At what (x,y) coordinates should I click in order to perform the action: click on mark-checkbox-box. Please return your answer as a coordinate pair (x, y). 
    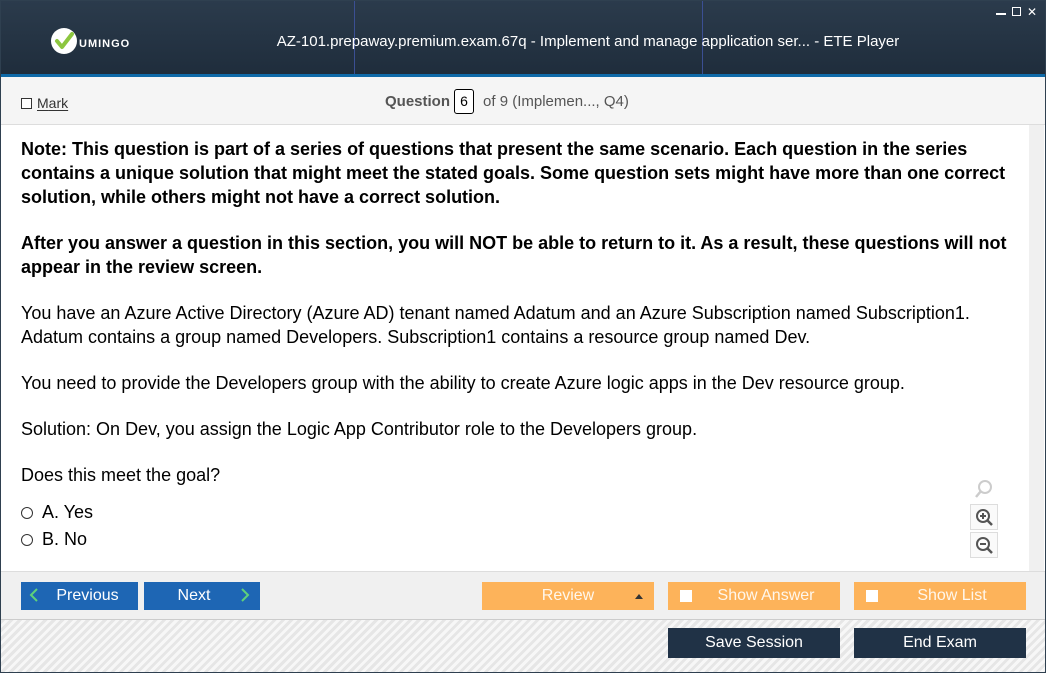
    Looking at the image, I should click on (26, 103).